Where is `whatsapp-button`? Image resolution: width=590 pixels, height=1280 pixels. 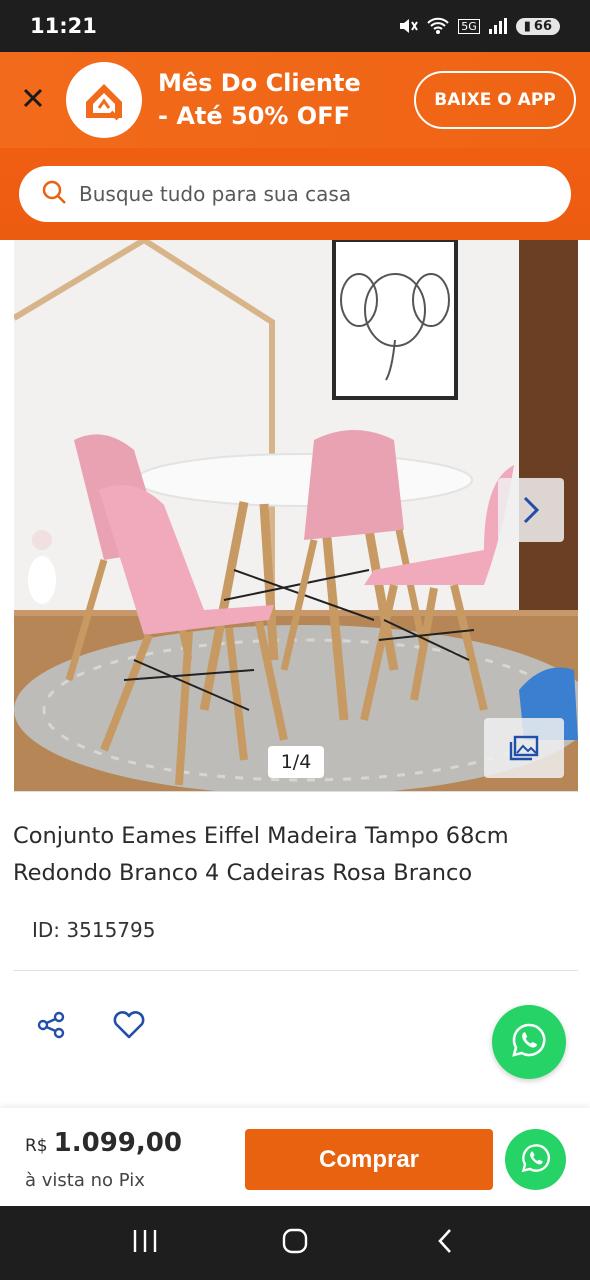 whatsapp-button is located at coordinates (535, 1159).